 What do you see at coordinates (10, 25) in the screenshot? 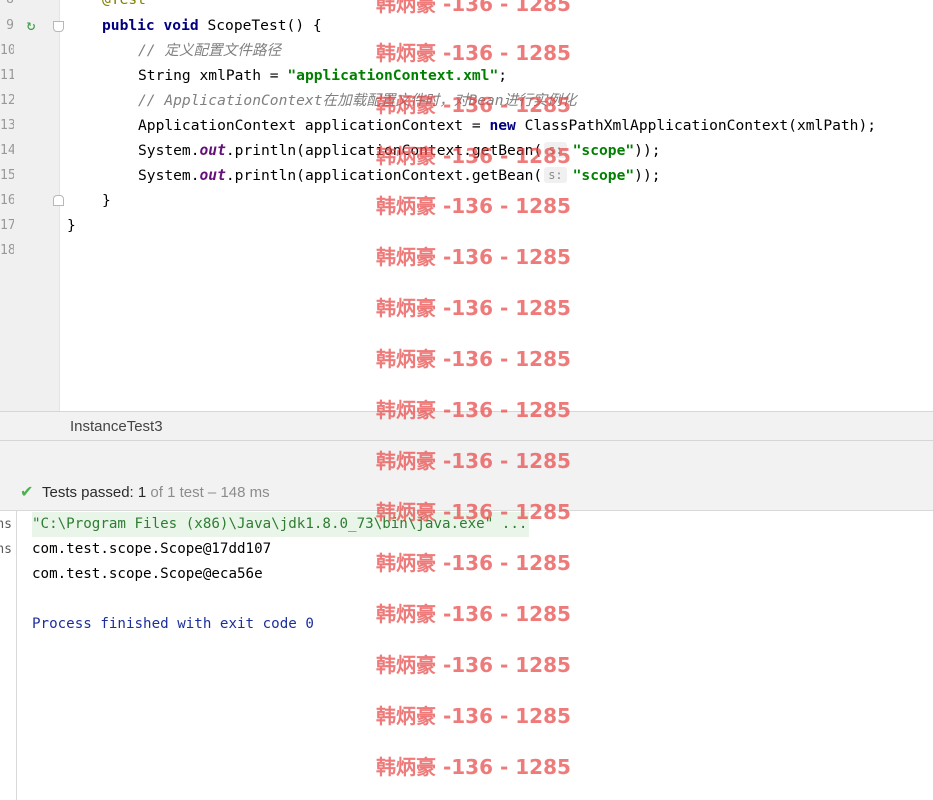
I see `line-number: 9` at bounding box center [10, 25].